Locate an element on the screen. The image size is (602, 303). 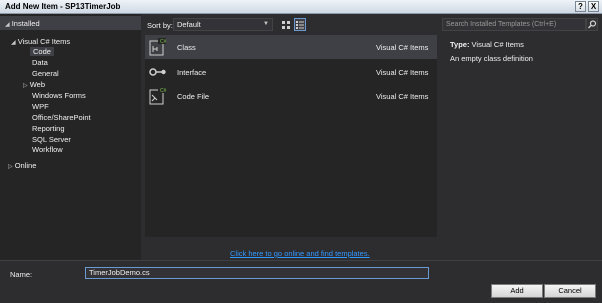
help-button: ? is located at coordinates (580, 6).